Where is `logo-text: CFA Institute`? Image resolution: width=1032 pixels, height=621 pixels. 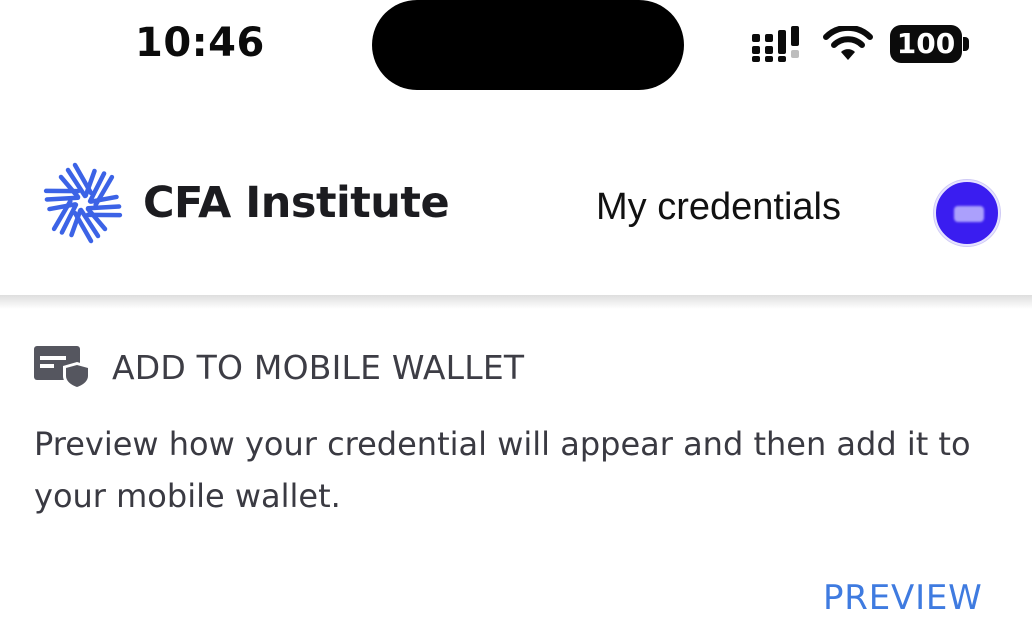
logo-text: CFA Institute is located at coordinates (296, 203).